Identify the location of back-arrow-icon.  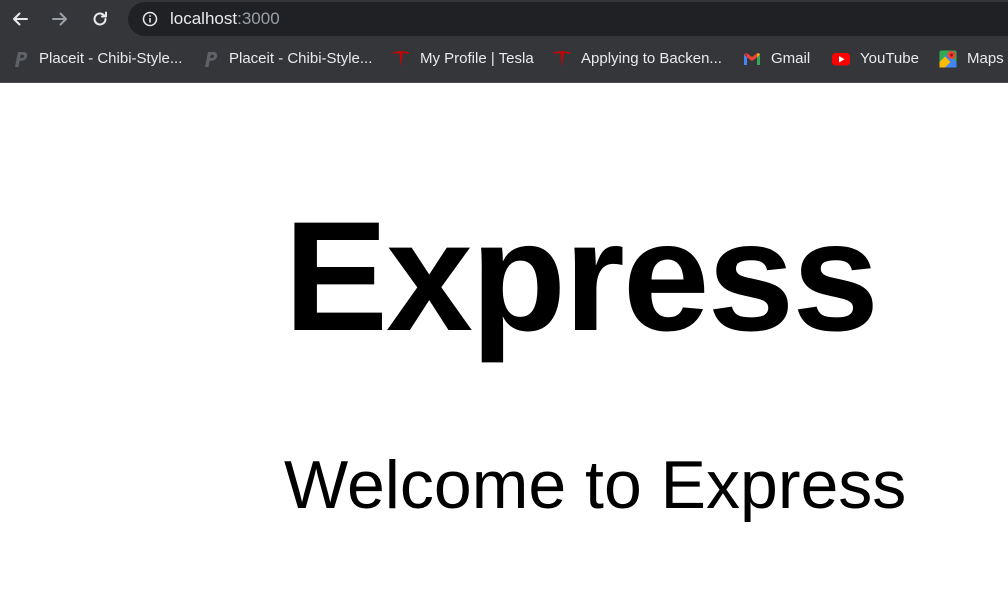
(20, 19).